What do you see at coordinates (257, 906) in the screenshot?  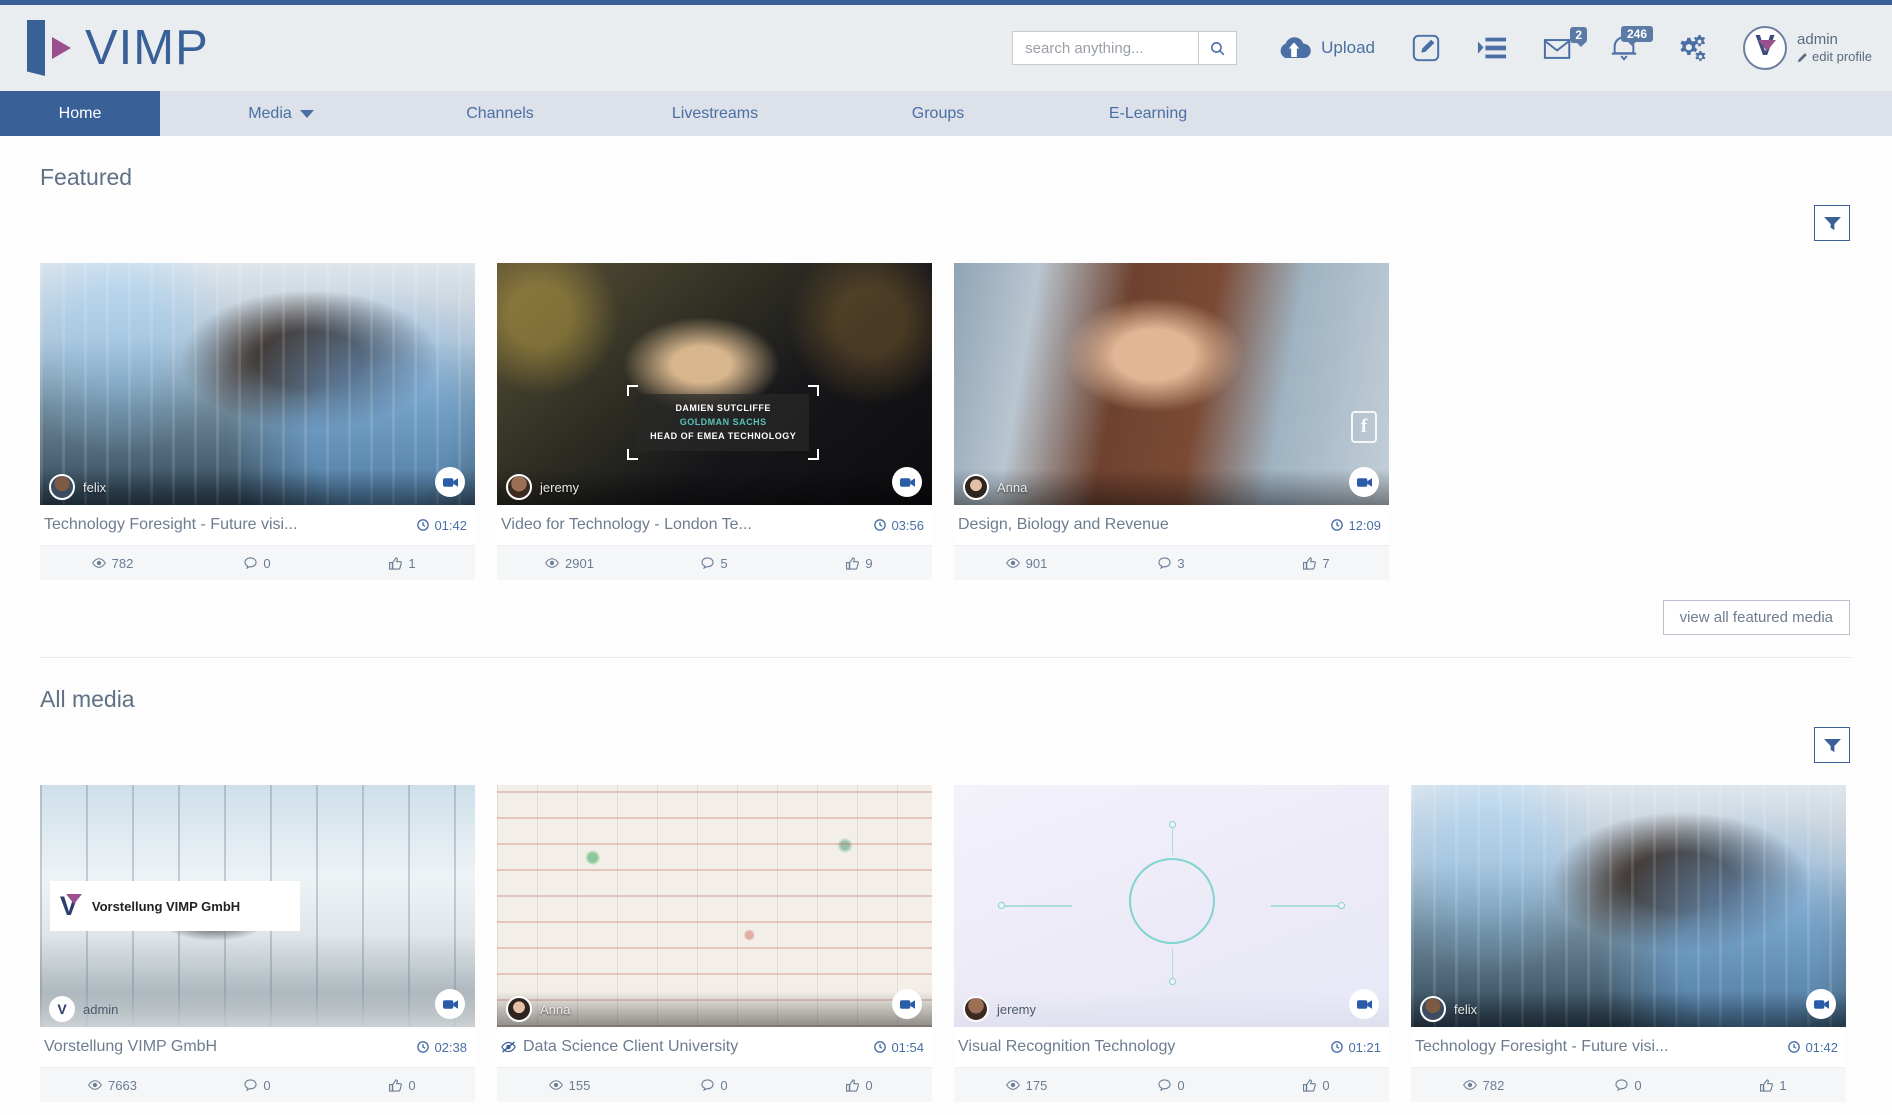 I see `media-thumbnail: V Vorstellung VIMP GmbH V admin` at bounding box center [257, 906].